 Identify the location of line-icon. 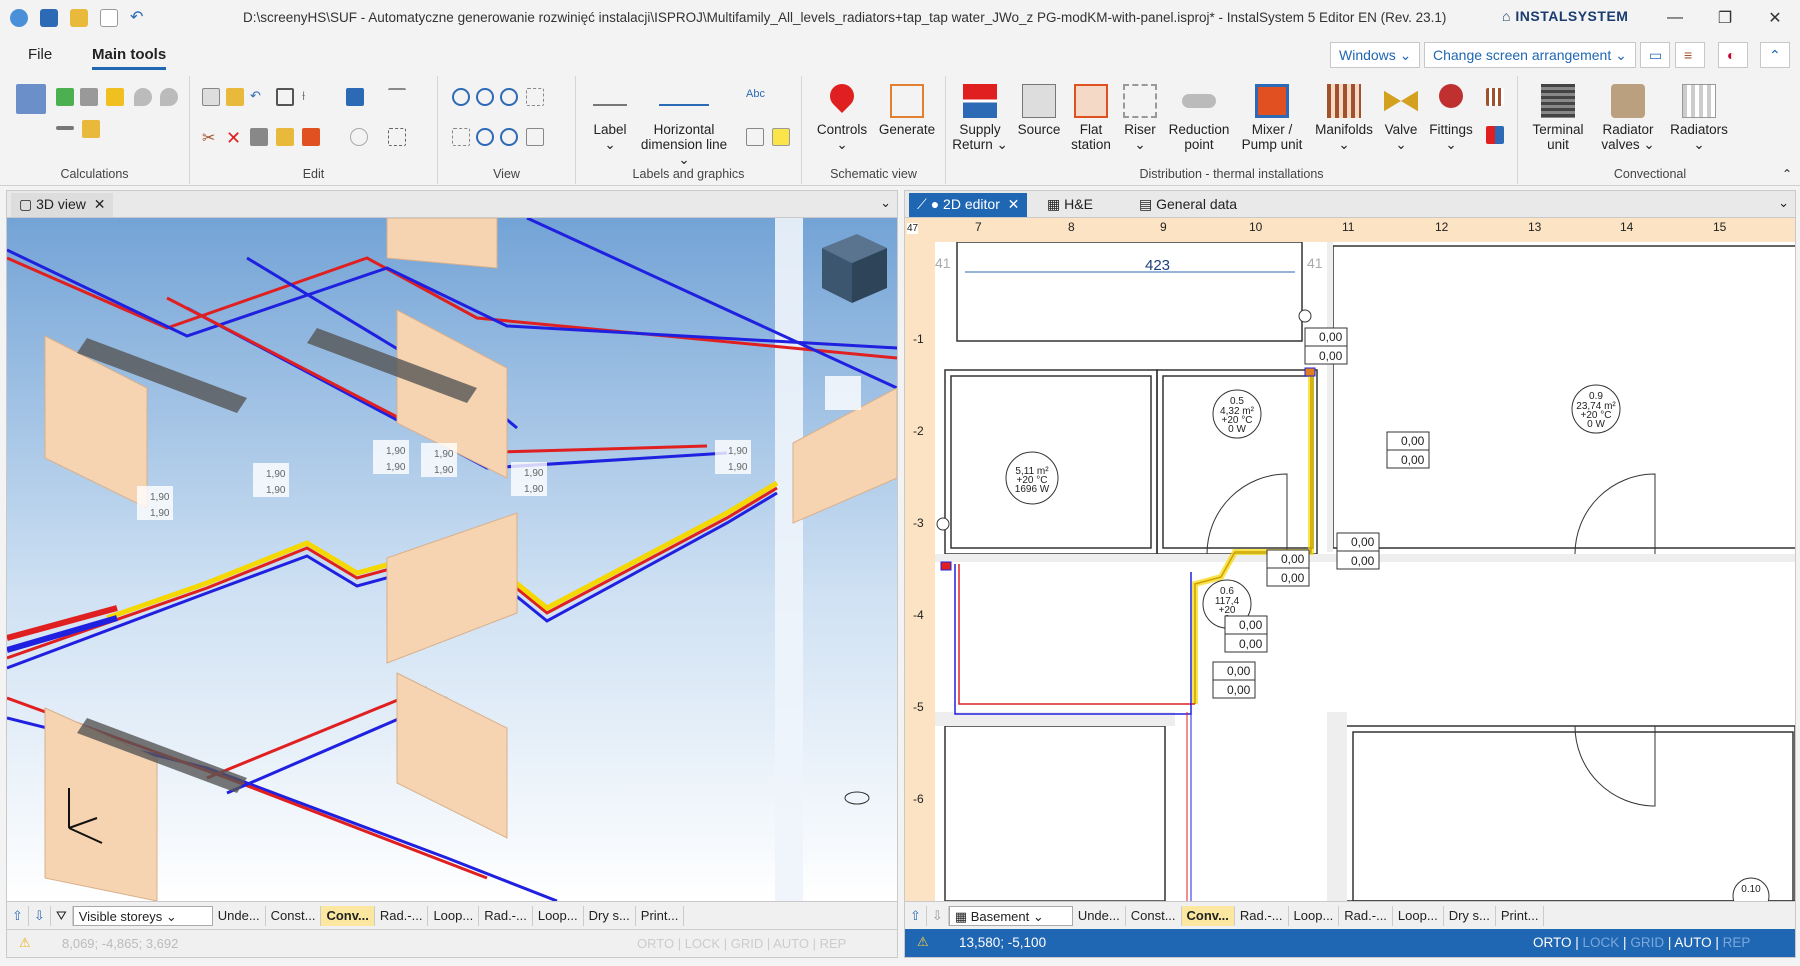
(65, 128).